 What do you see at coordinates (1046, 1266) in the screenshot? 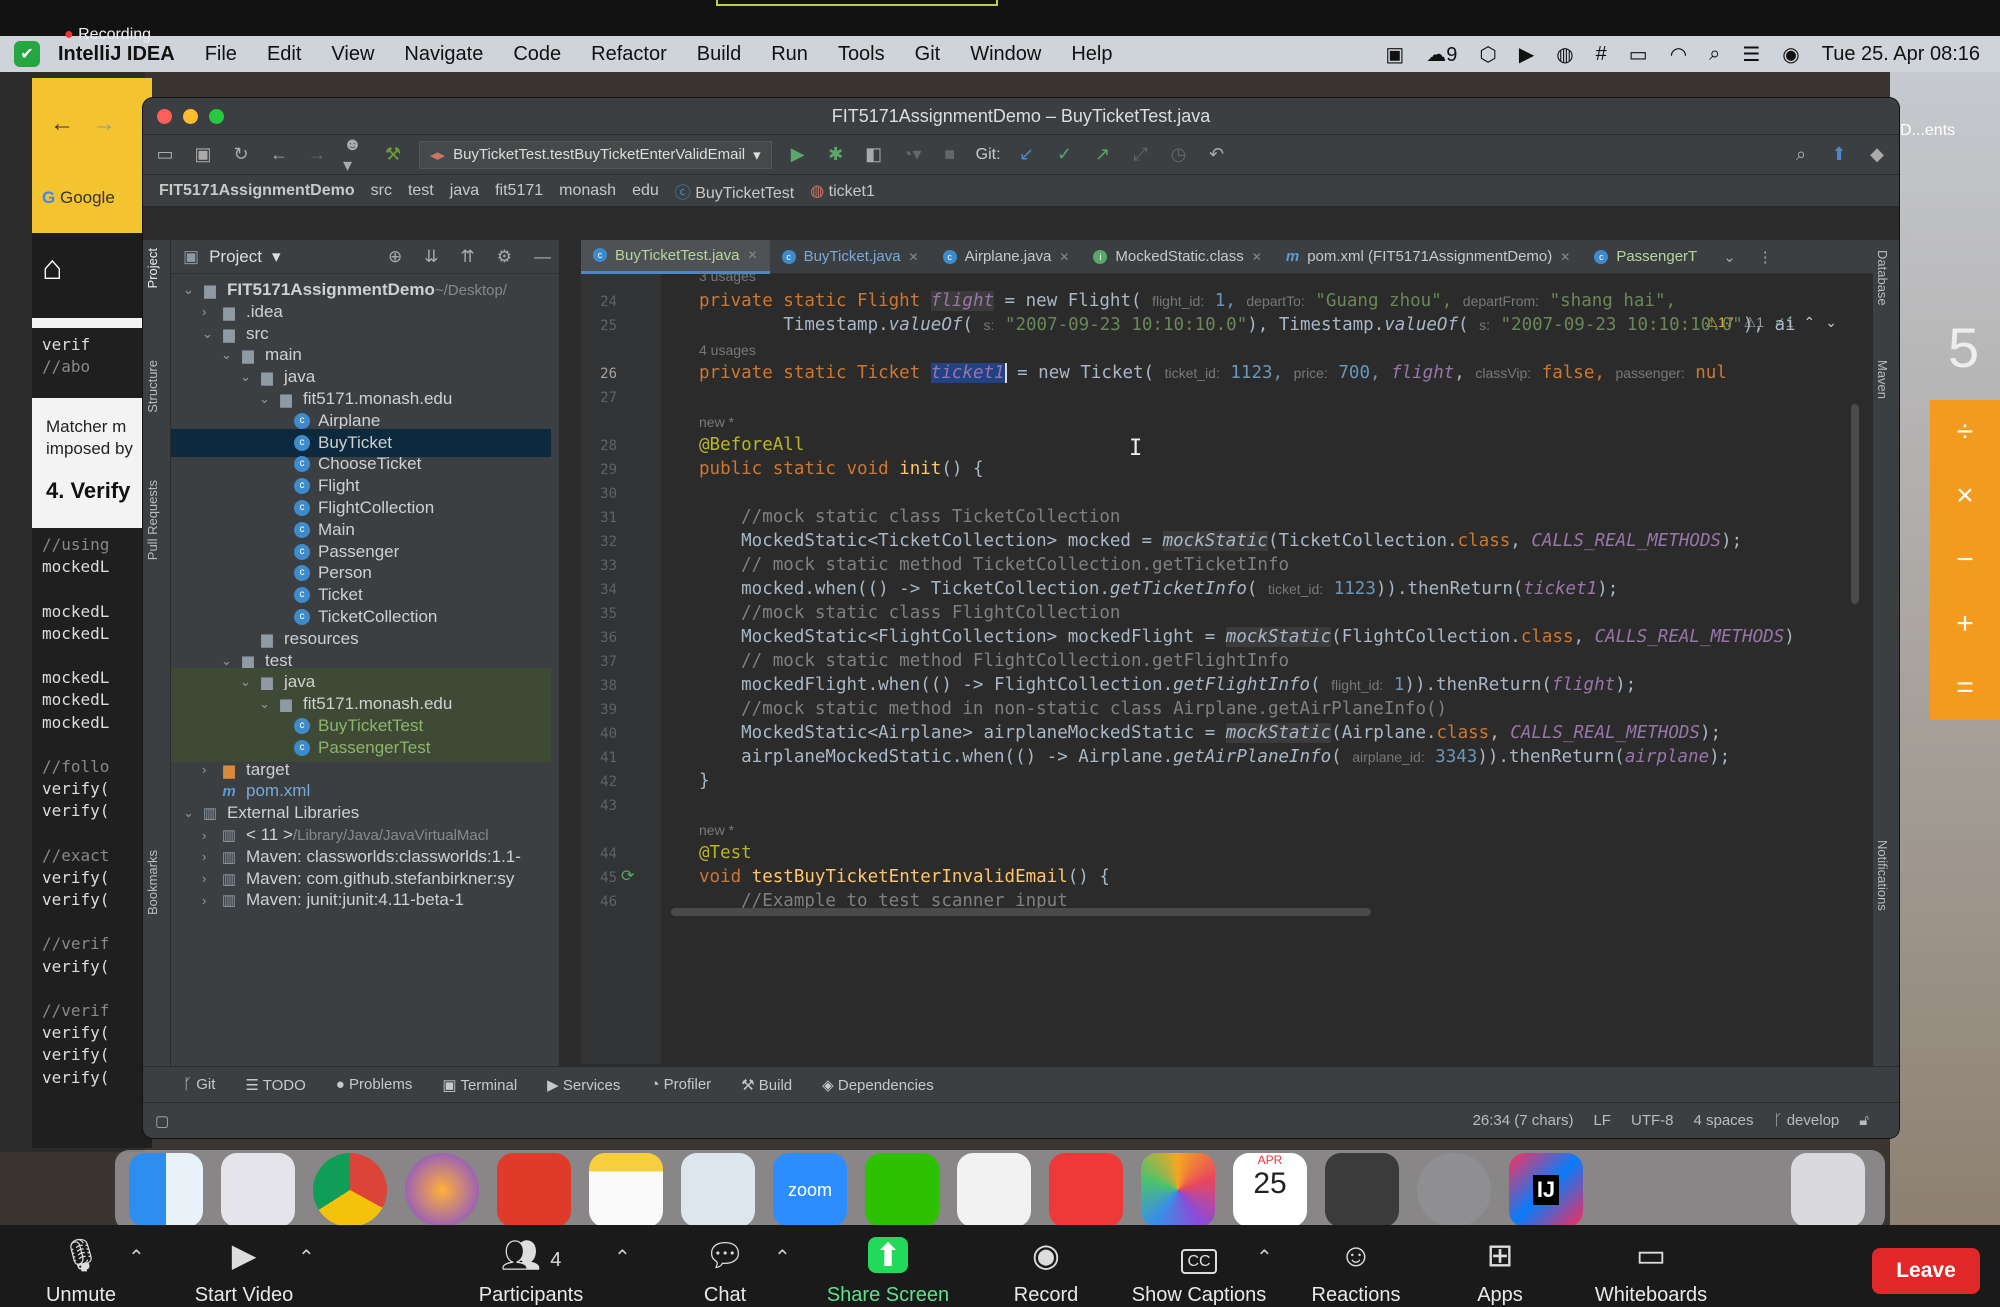
I see `record-button: ◉ Record` at bounding box center [1046, 1266].